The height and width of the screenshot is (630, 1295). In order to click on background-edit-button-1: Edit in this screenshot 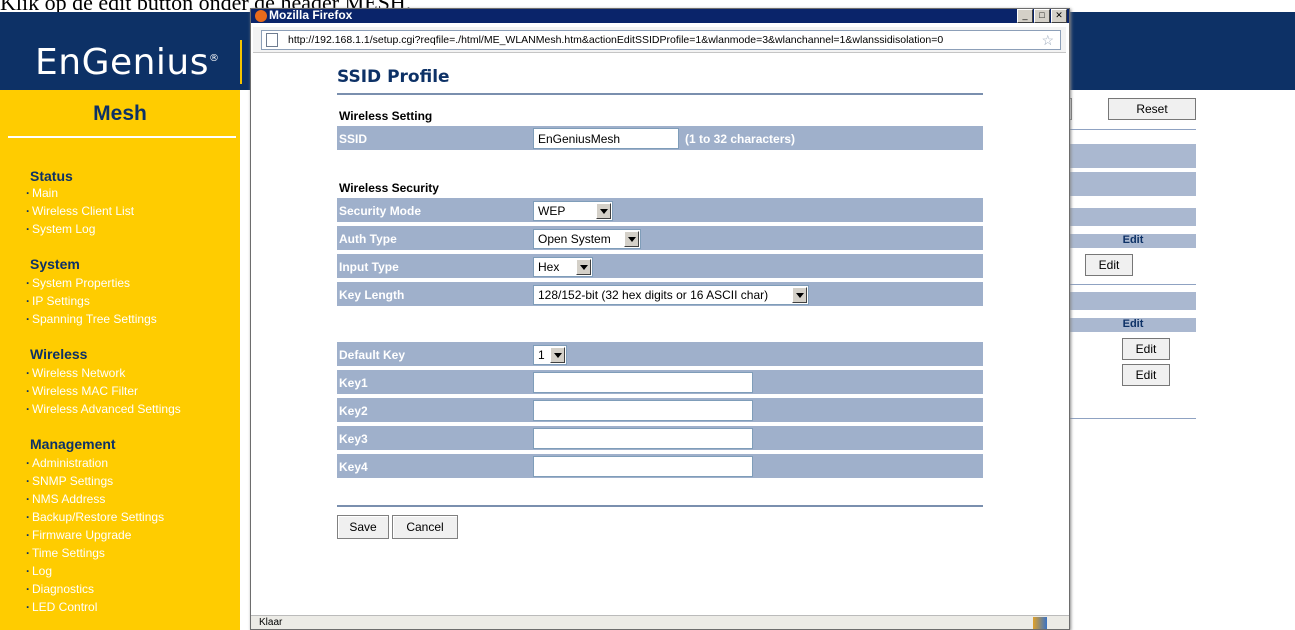, I will do `click(1109, 265)`.